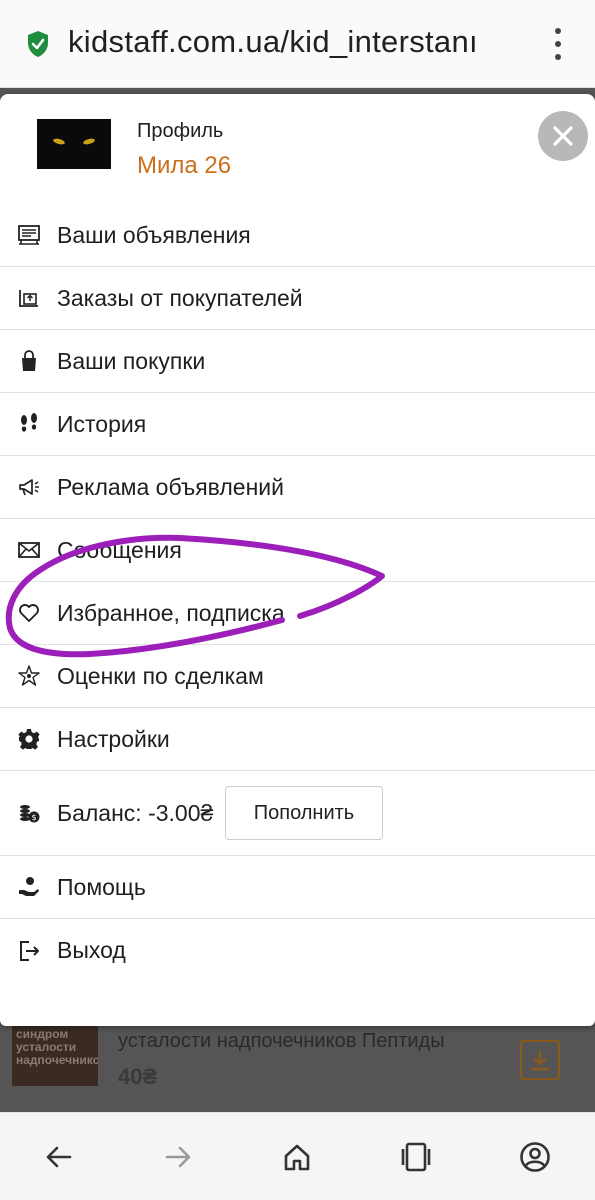 Image resolution: width=595 pixels, height=1200 pixels. I want to click on menu-item-ratings: Оценки по сделкам, so click(297, 676).